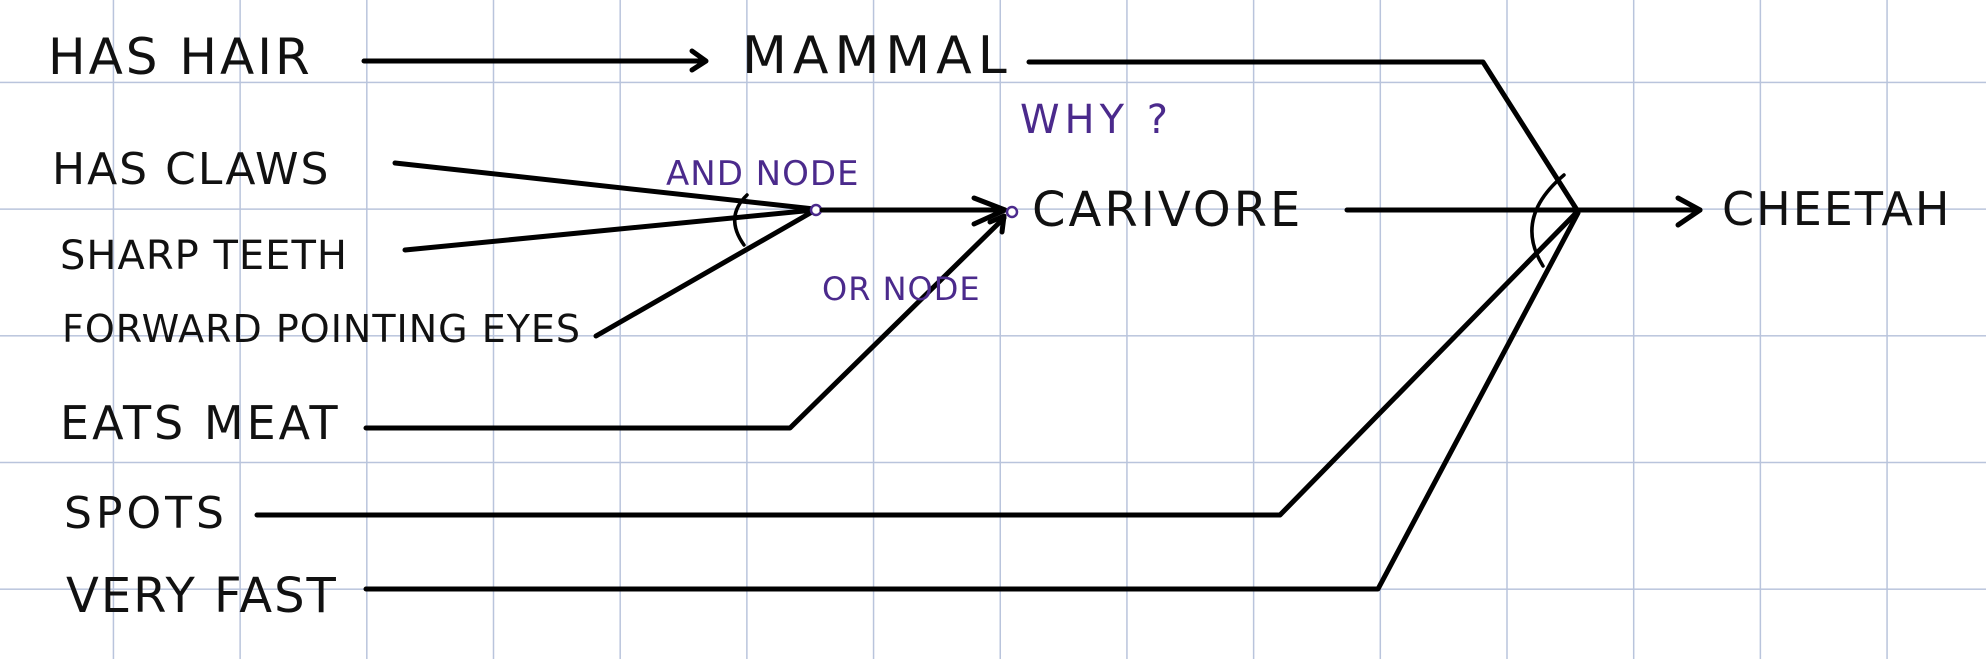 Image resolution: width=1986 pixels, height=659 pixels. I want to click on fact-eats-meat: EATS MEAT, so click(200, 423).